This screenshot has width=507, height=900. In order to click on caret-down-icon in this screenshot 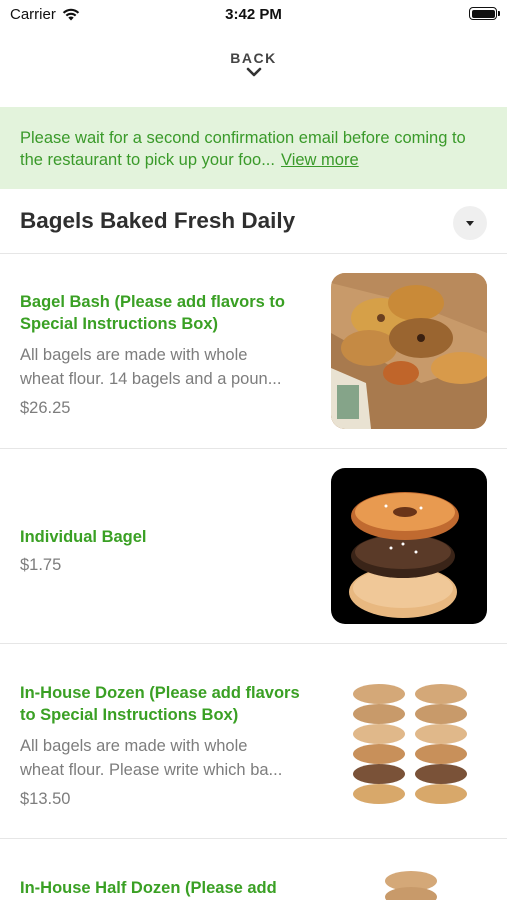, I will do `click(470, 223)`.